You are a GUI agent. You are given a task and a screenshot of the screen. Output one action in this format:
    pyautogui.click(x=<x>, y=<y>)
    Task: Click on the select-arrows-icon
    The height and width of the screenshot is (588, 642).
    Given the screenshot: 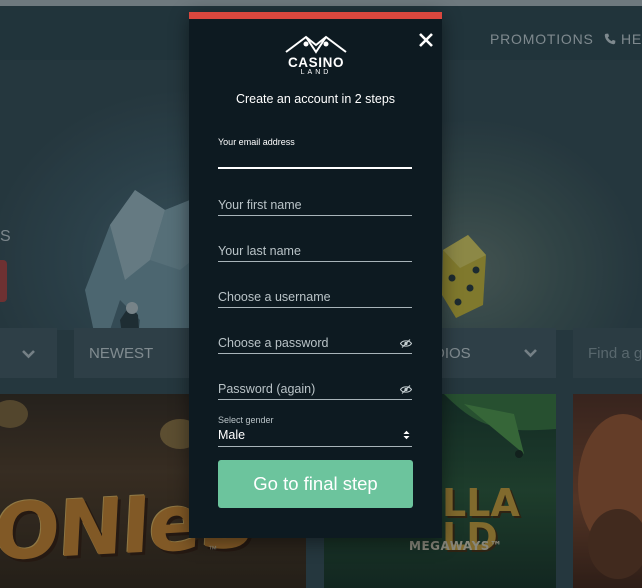 What is the action you would take?
    pyautogui.click(x=406, y=435)
    